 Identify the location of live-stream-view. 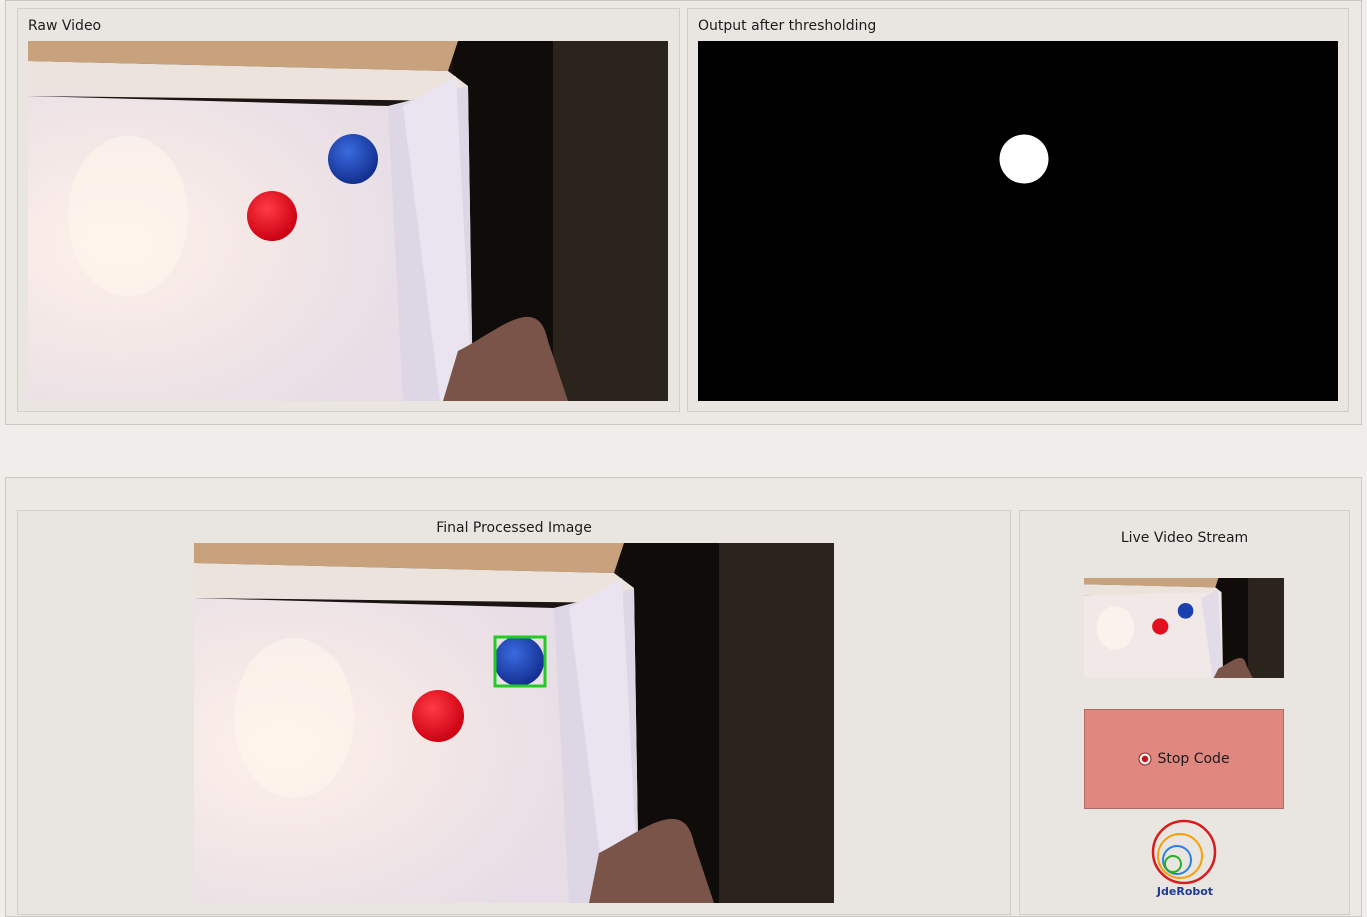
(1184, 628).